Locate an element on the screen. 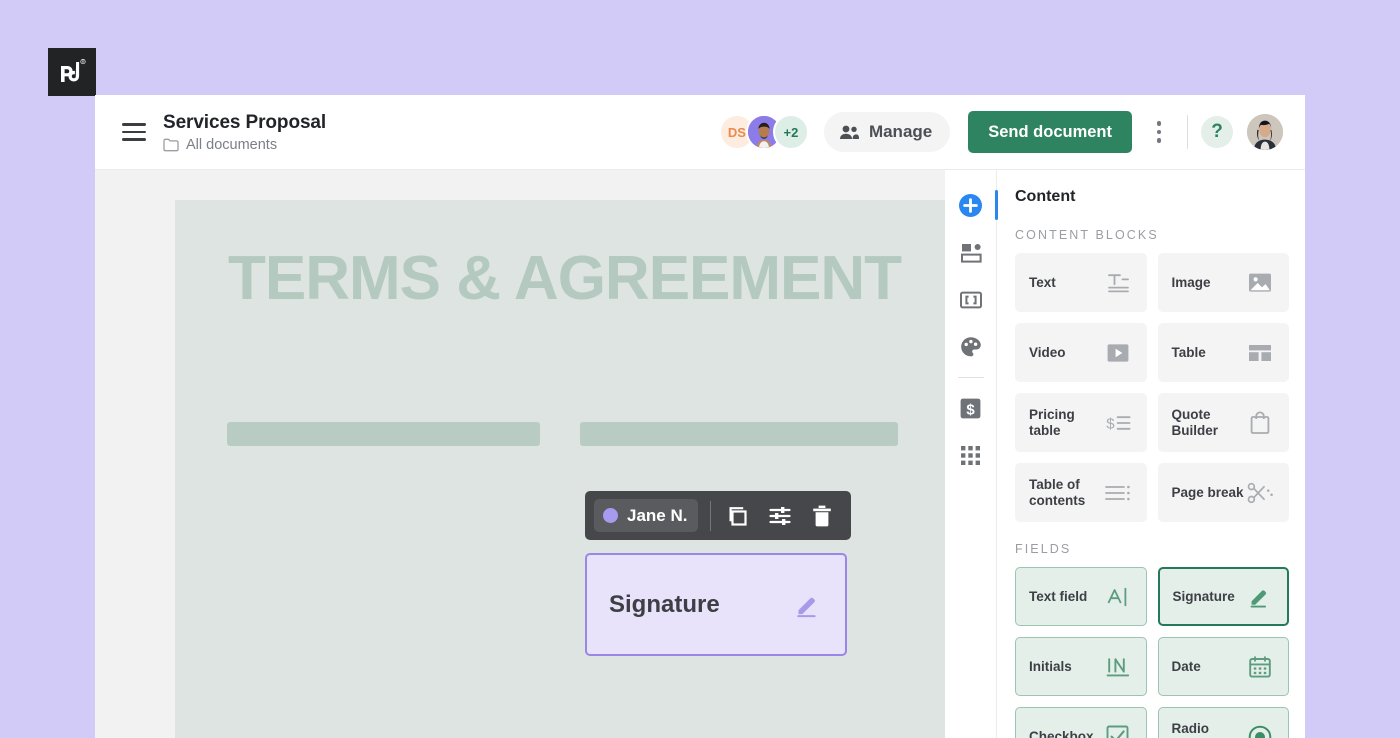 The height and width of the screenshot is (738, 1400). avatar-overflow-count: +2 is located at coordinates (790, 132).